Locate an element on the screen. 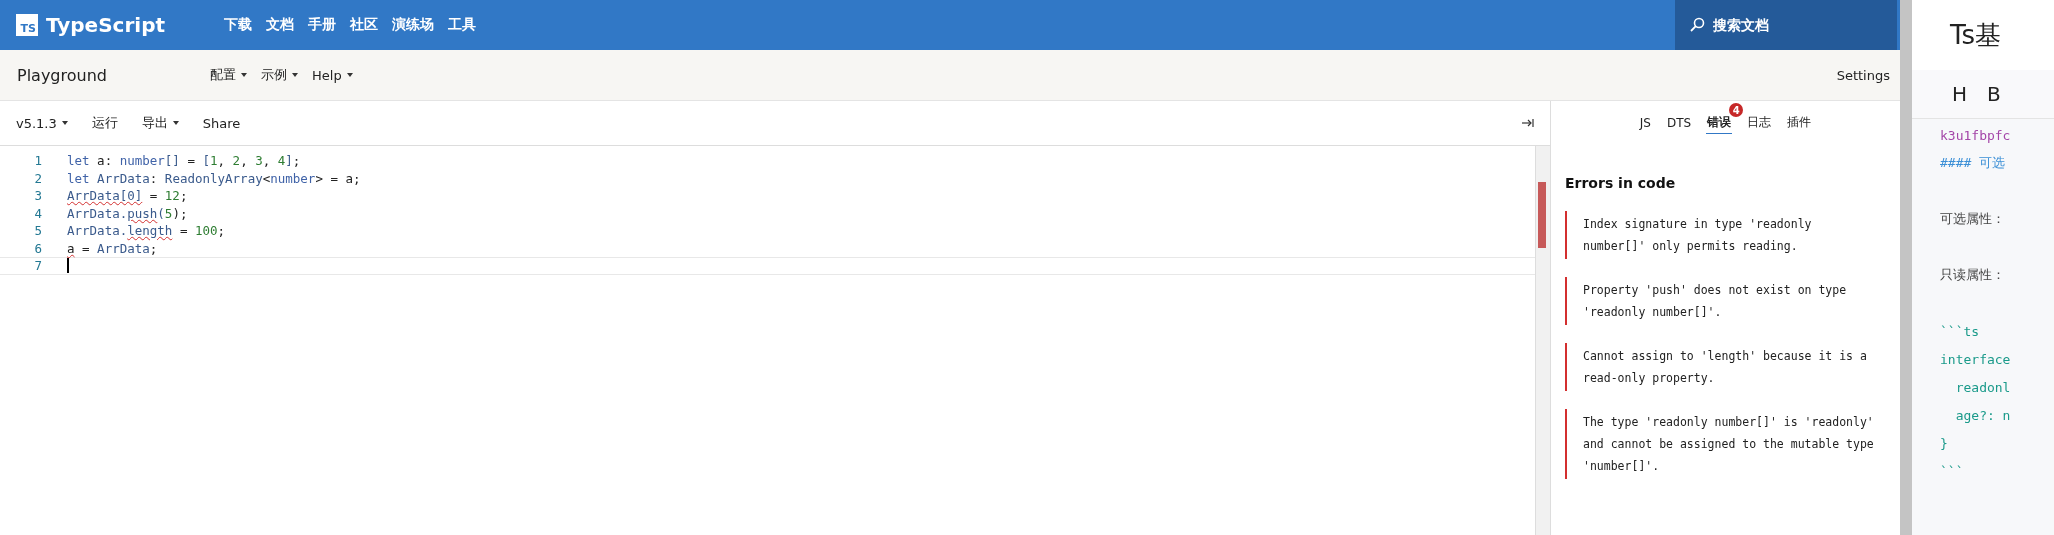 The image size is (2054, 535). pane-scrollbar is located at coordinates (1906, 267).